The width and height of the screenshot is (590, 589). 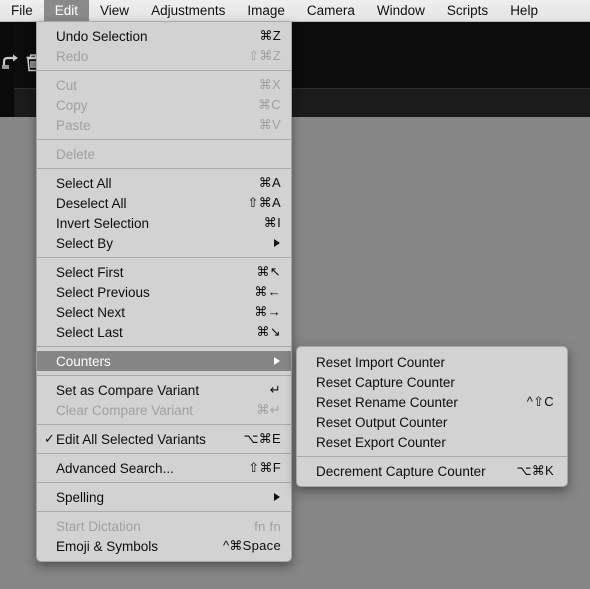 What do you see at coordinates (268, 271) in the screenshot?
I see `menu-item-shortcut: ⌘↖` at bounding box center [268, 271].